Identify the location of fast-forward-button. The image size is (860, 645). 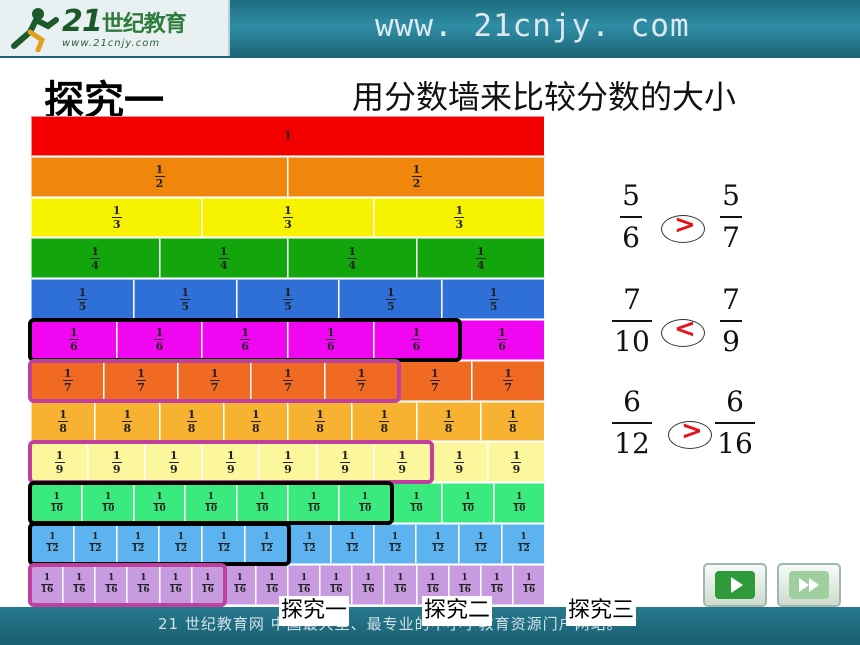
(809, 585).